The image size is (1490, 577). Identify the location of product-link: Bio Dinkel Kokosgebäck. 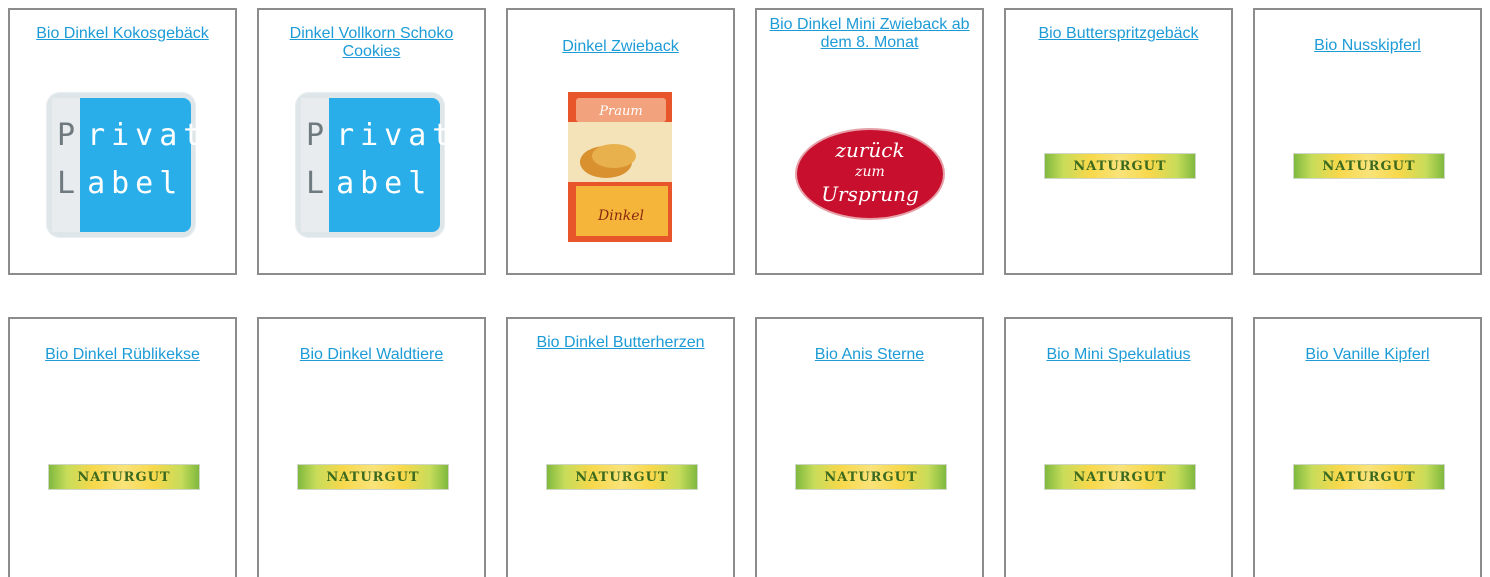
(122, 33).